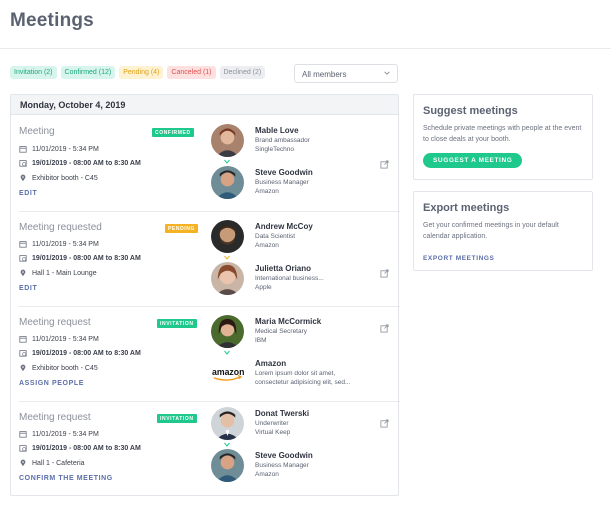  I want to click on export-title: Export meetings, so click(466, 208).